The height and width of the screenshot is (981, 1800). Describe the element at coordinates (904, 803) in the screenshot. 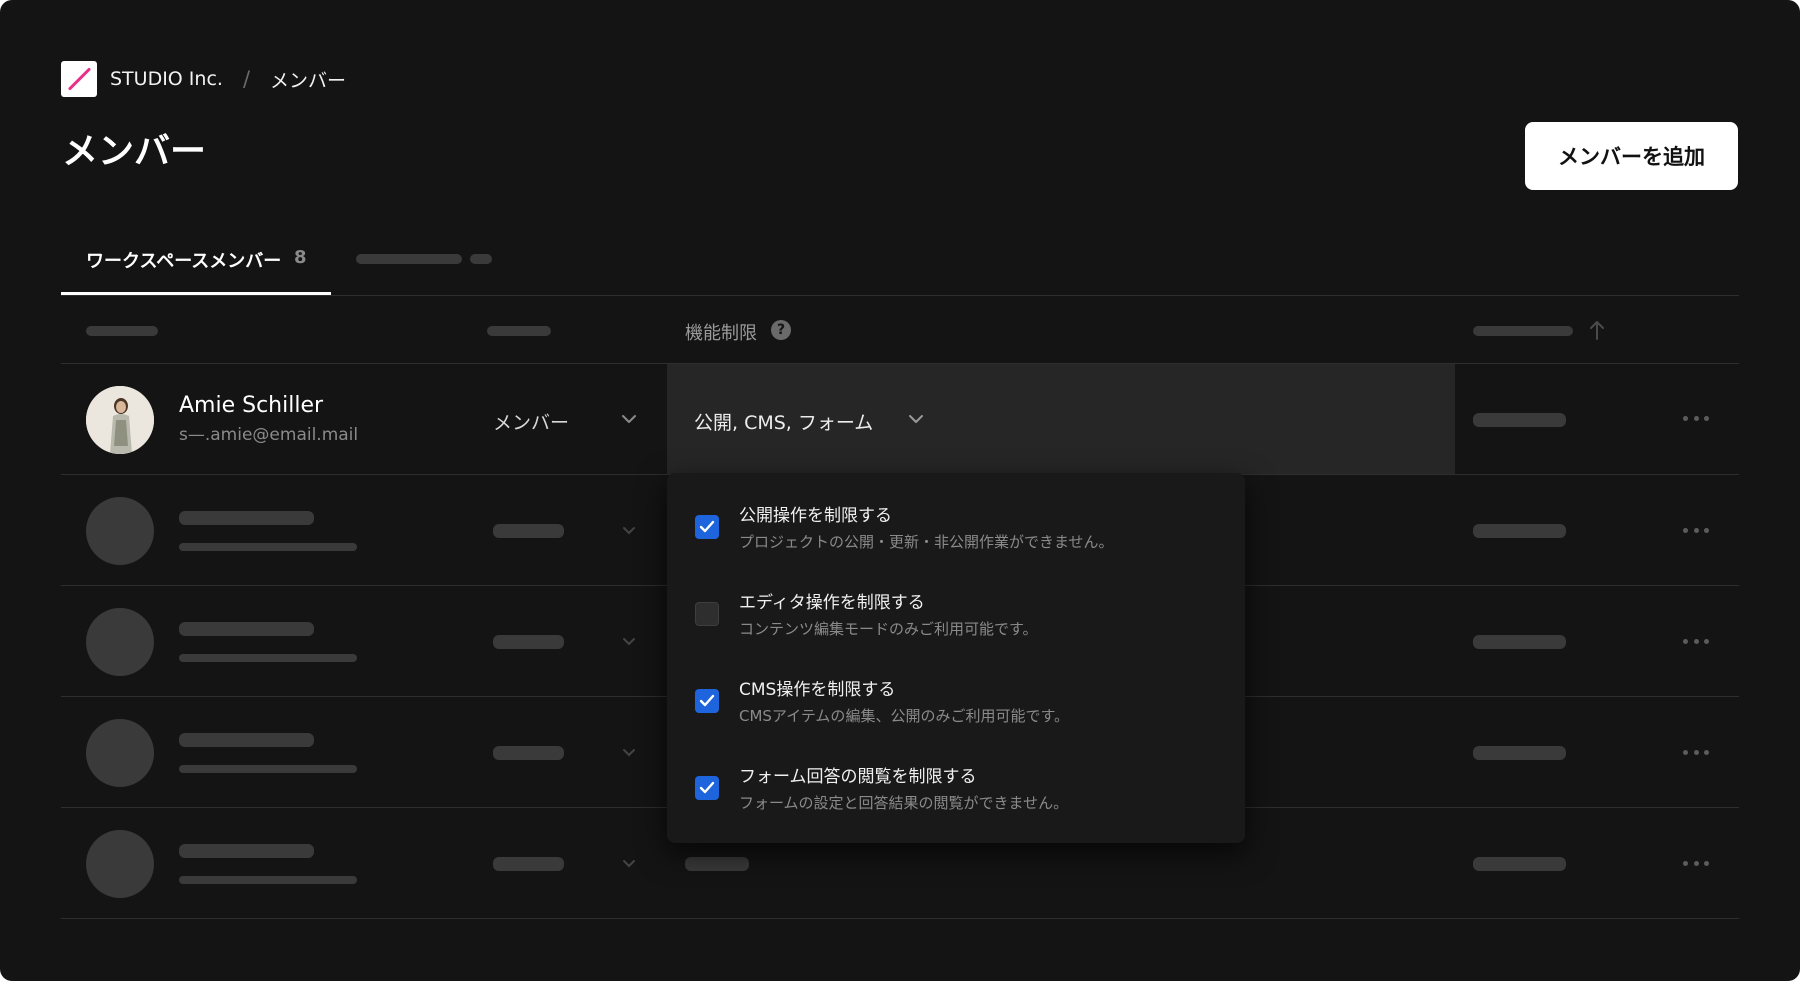

I see `option-description: フォームの設定と回答結果の閲覧ができません。` at that location.